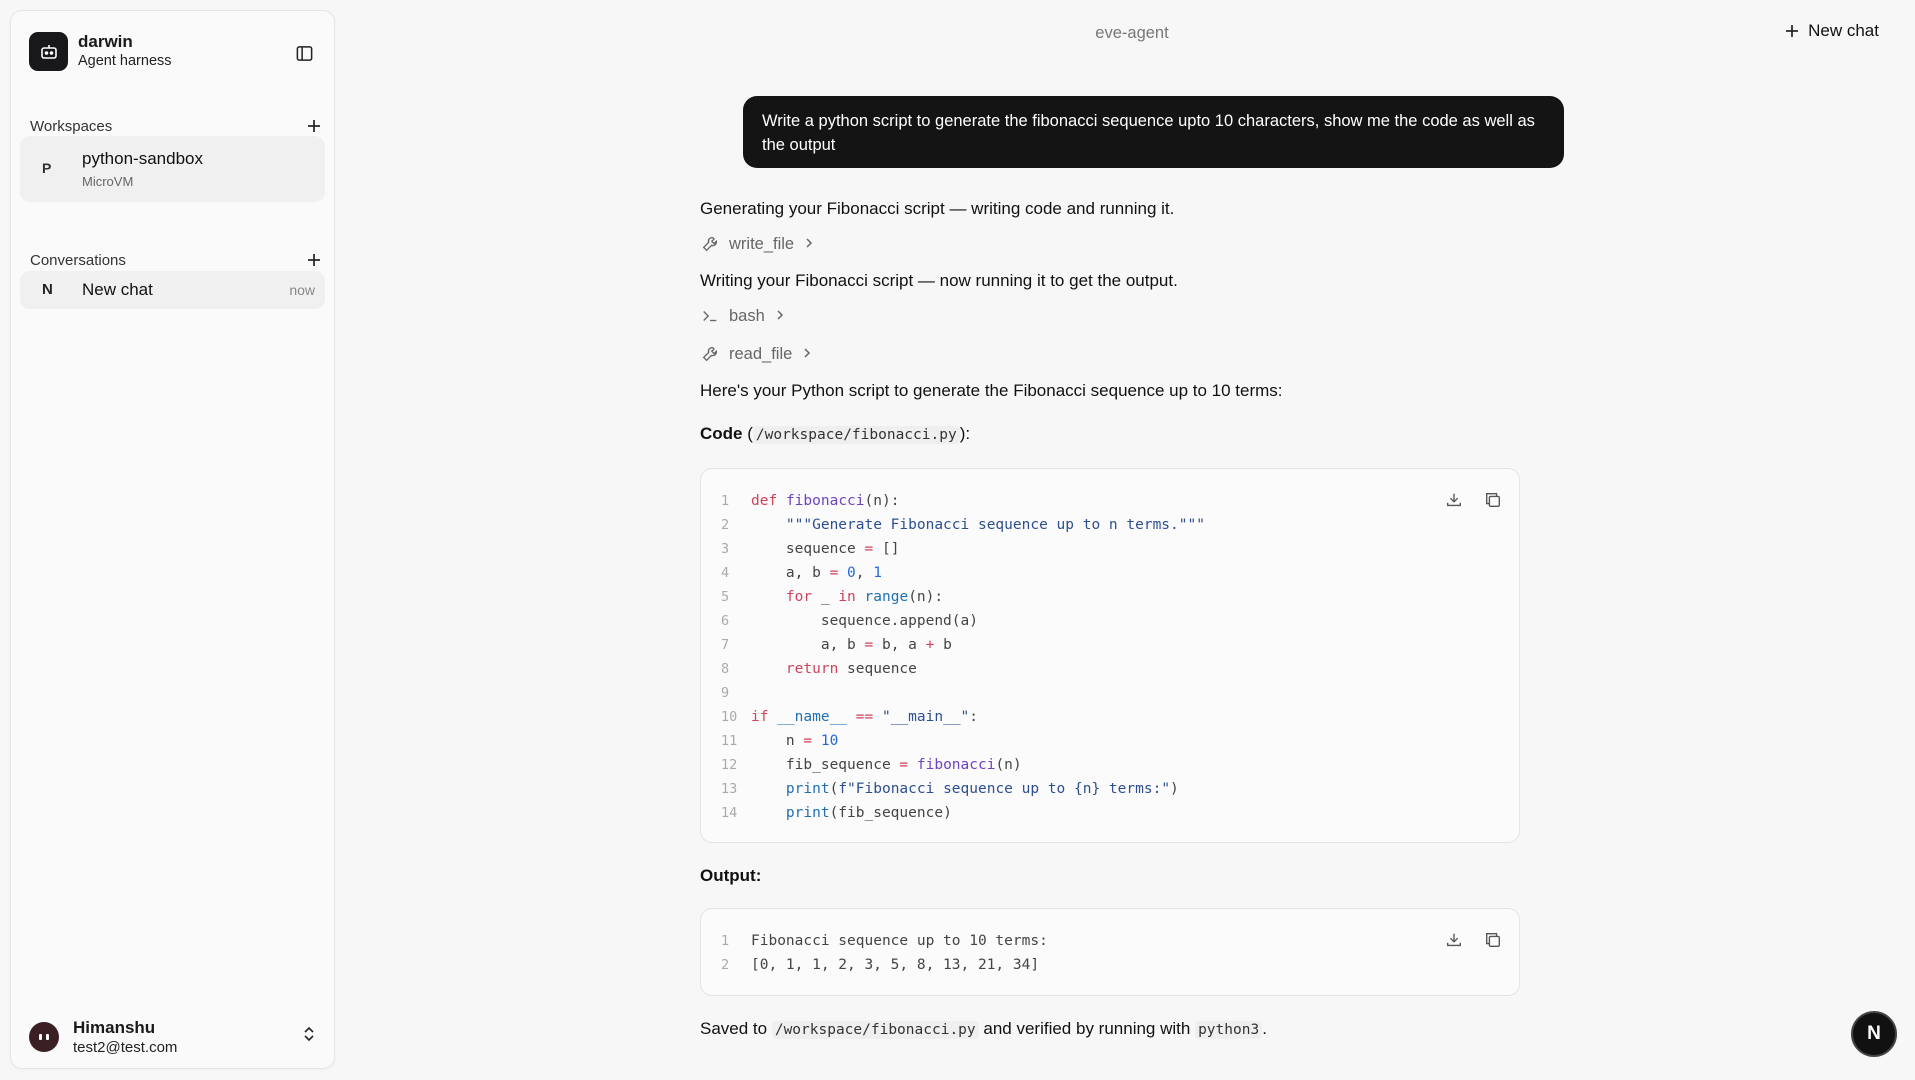 Image resolution: width=1915 pixels, height=1080 pixels. What do you see at coordinates (880, 965) in the screenshot?
I see `output-line: 2 [0, 1, 1, 2, 3, 5, 8, 13, 21, 34]` at bounding box center [880, 965].